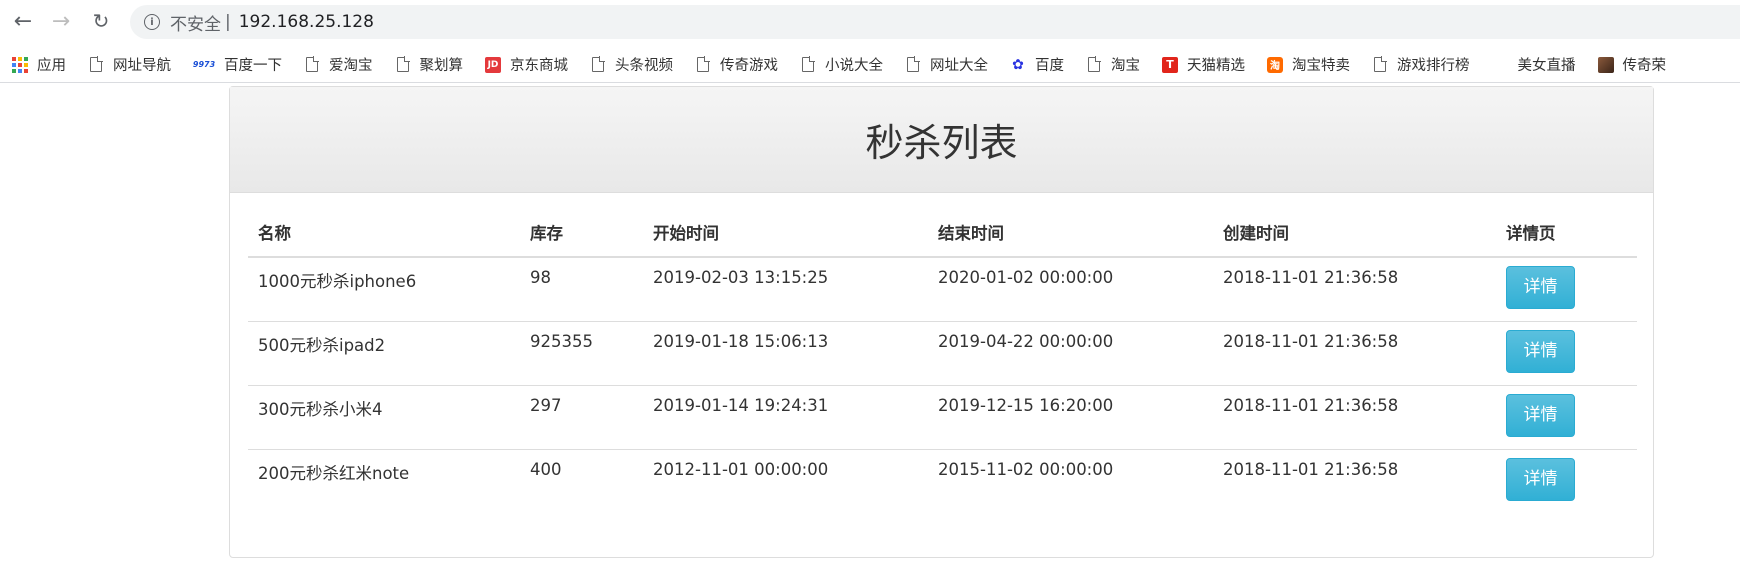 Image resolution: width=1740 pixels, height=578 pixels. Describe the element at coordinates (581, 289) in the screenshot. I see `cell-stock: 98` at that location.